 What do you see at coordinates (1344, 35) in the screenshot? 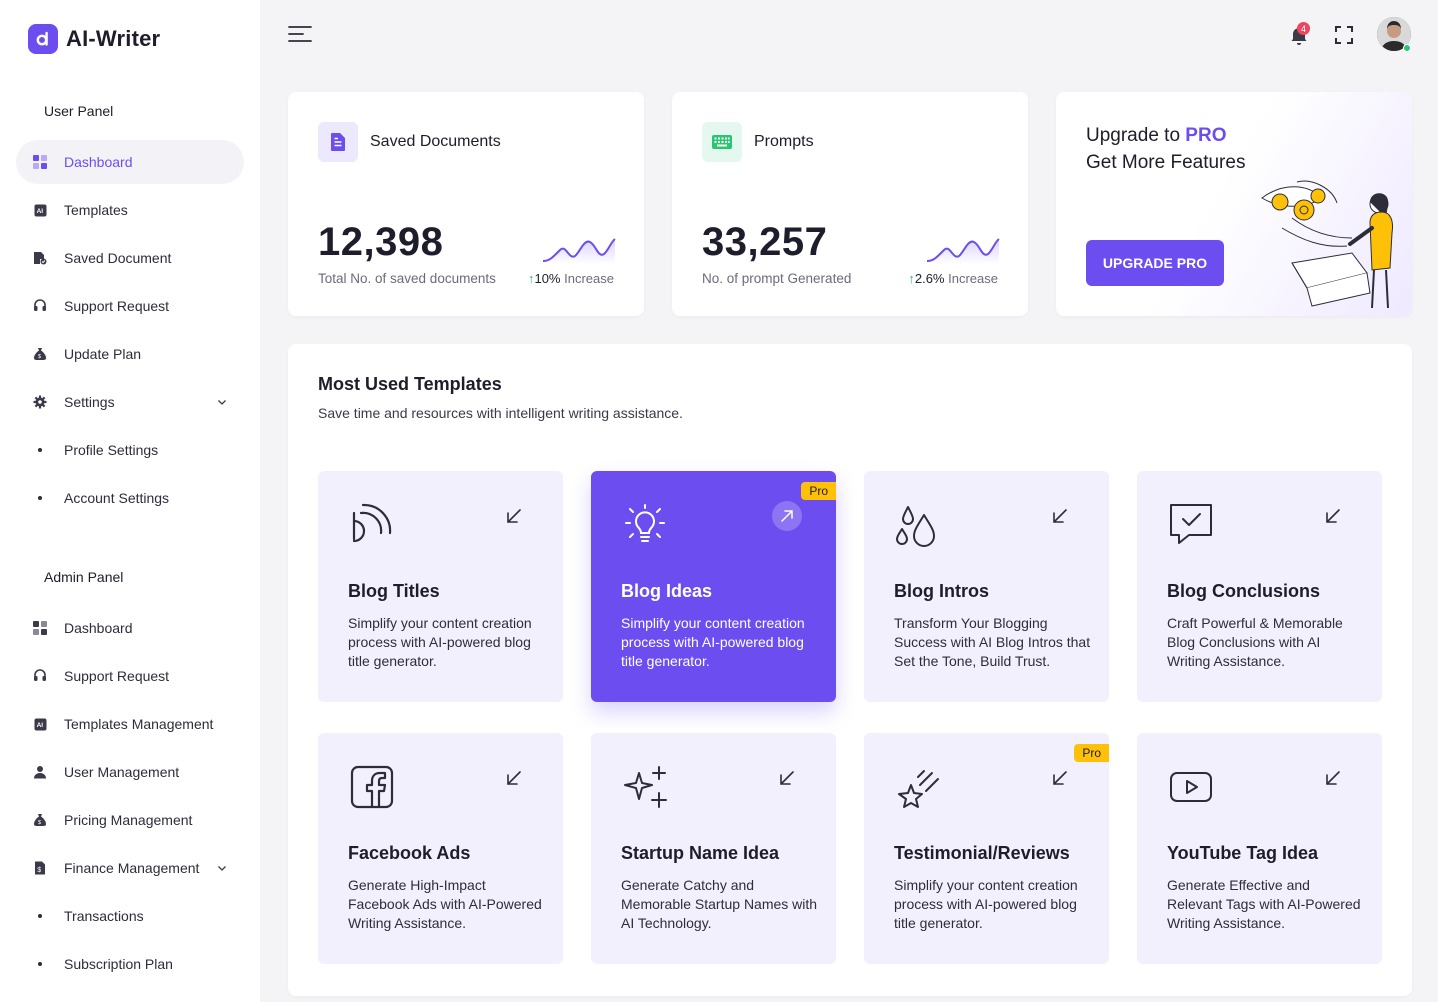
I see `fullscreen-icon` at bounding box center [1344, 35].